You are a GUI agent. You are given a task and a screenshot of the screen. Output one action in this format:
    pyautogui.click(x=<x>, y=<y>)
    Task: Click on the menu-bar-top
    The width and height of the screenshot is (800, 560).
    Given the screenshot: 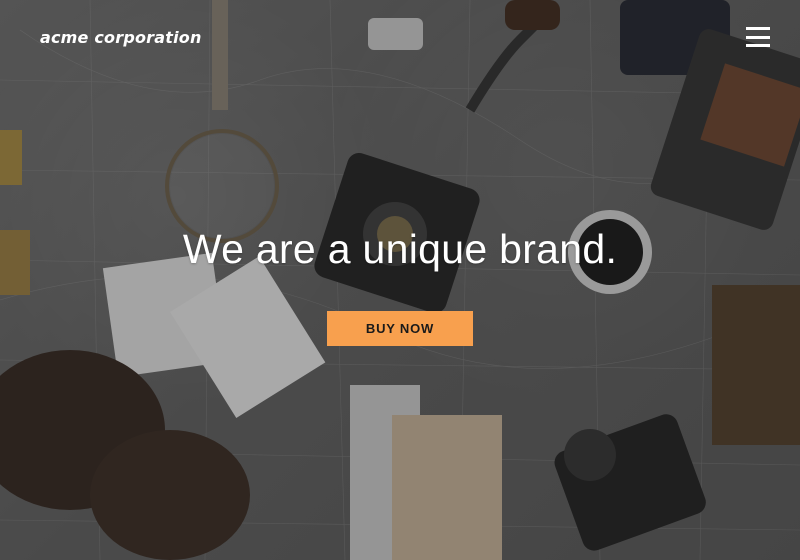 What is the action you would take?
    pyautogui.click(x=758, y=28)
    